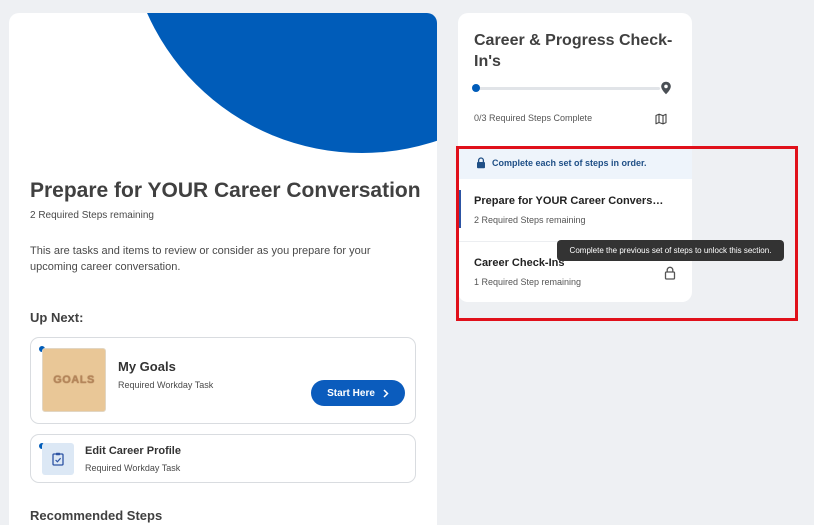  What do you see at coordinates (459, 209) in the screenshot?
I see `current-step-indicator` at bounding box center [459, 209].